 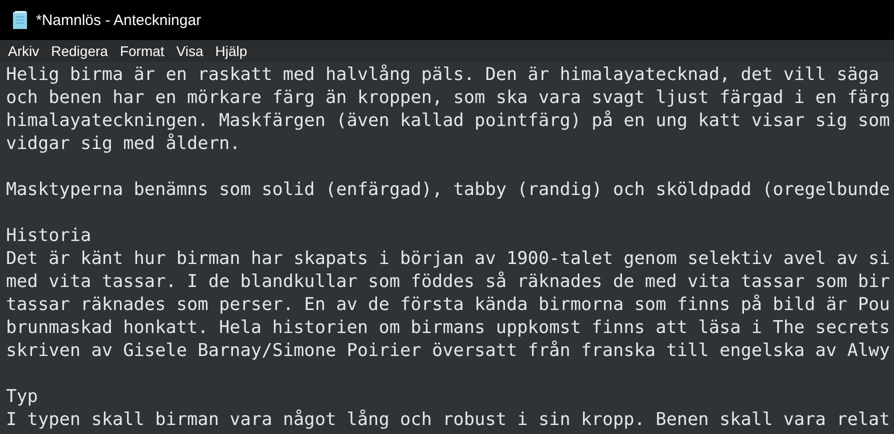 What do you see at coordinates (79, 51) in the screenshot?
I see `menu-item: Redigera` at bounding box center [79, 51].